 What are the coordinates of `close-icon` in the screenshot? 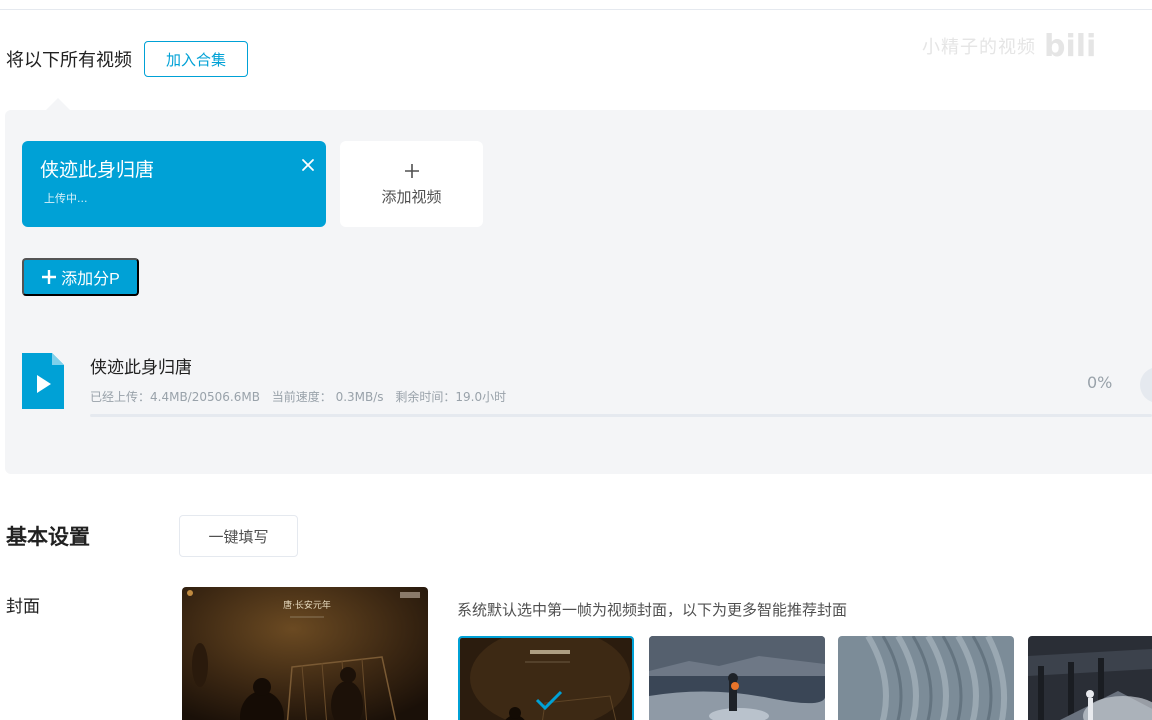 It's located at (308, 165).